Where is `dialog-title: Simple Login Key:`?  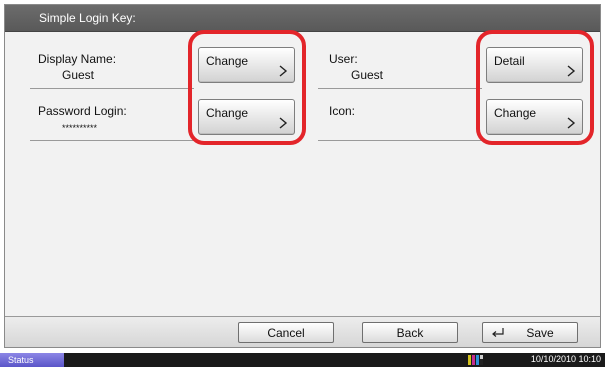
dialog-title: Simple Login Key: is located at coordinates (87, 18).